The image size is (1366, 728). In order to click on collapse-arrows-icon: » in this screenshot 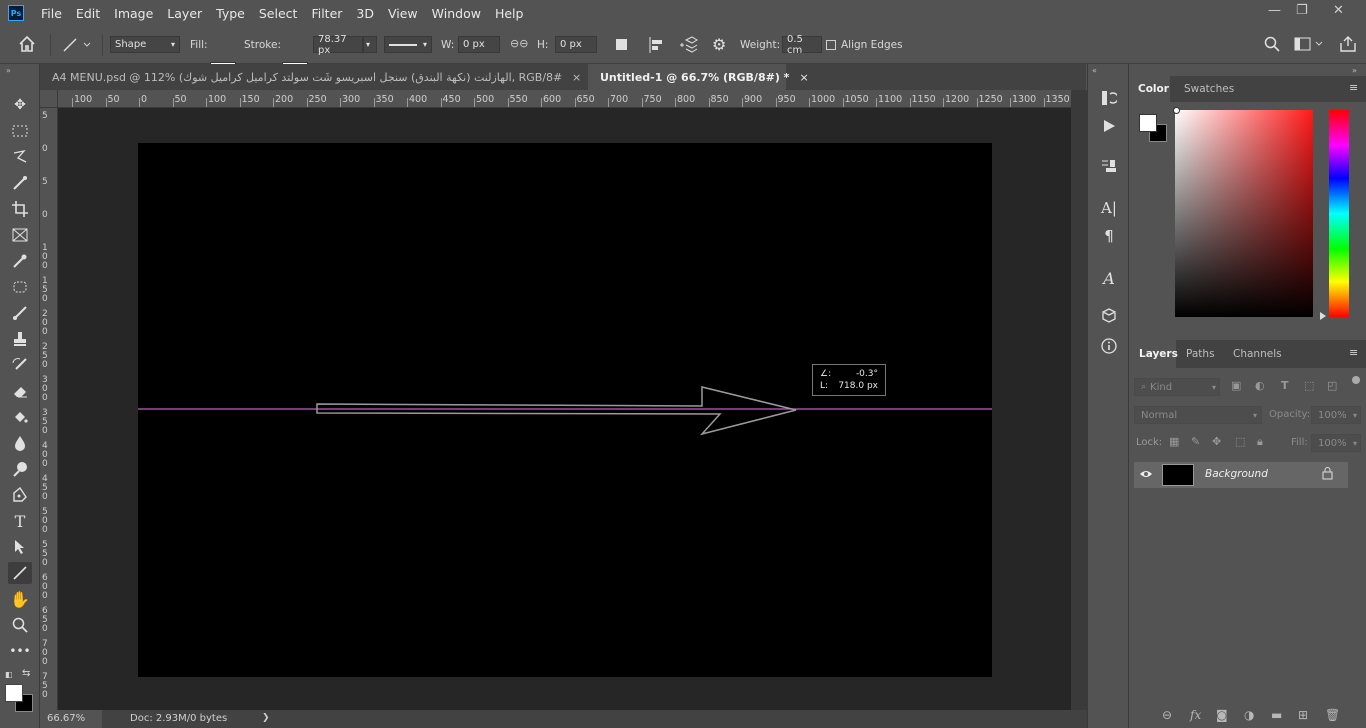, I will do `click(8, 70)`.